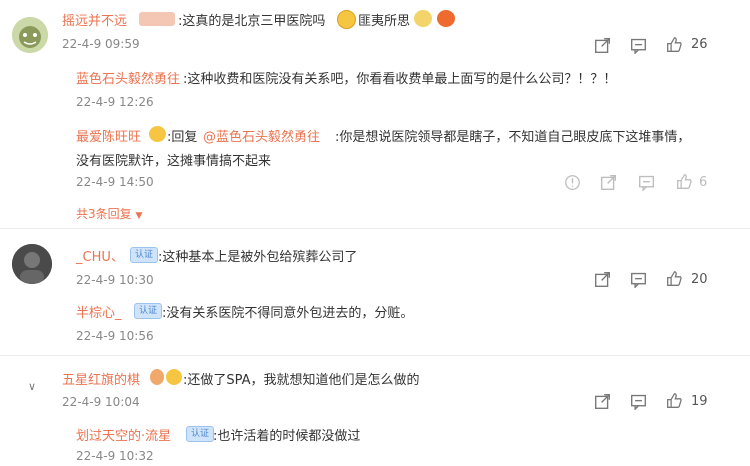  I want to click on reply-text-line2: 没有医院默许，这摊事情搞不起来, so click(174, 161).